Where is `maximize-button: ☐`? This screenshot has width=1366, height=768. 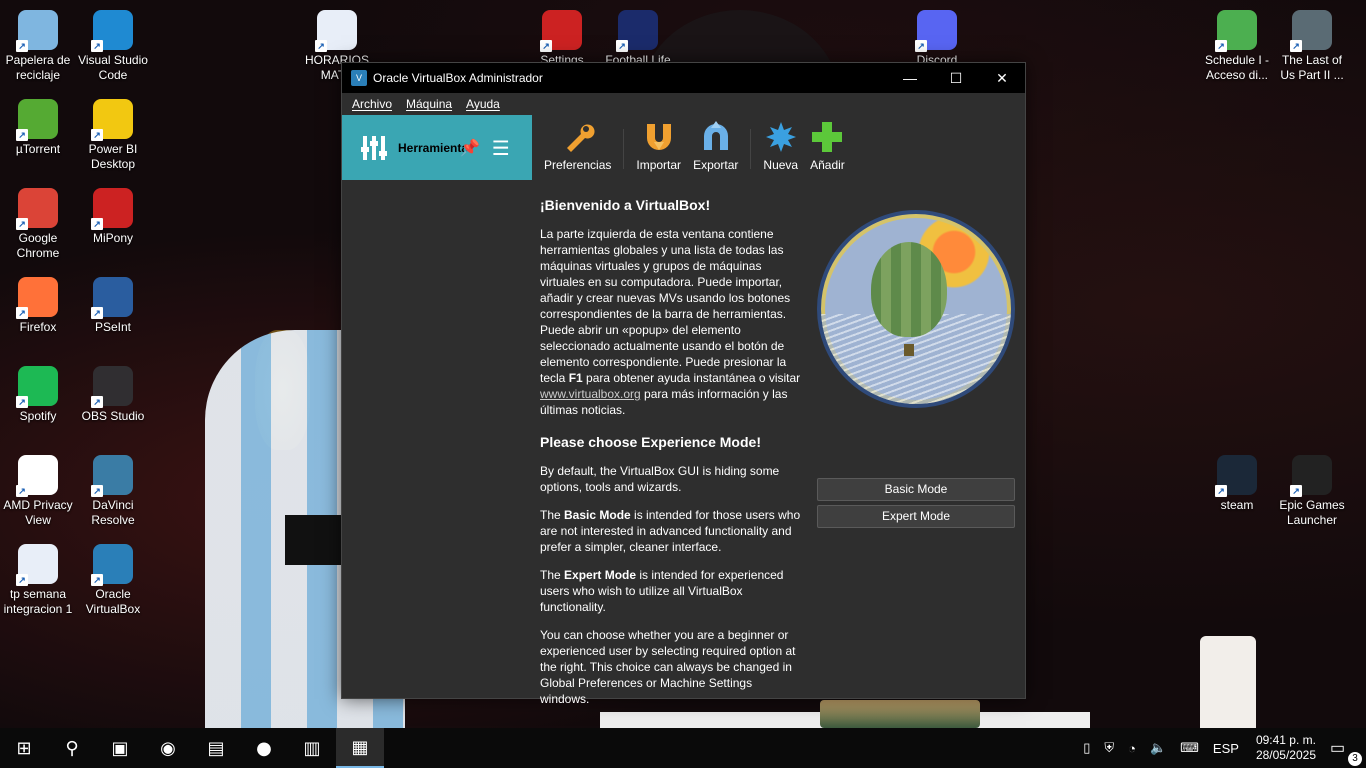 maximize-button: ☐ is located at coordinates (956, 78).